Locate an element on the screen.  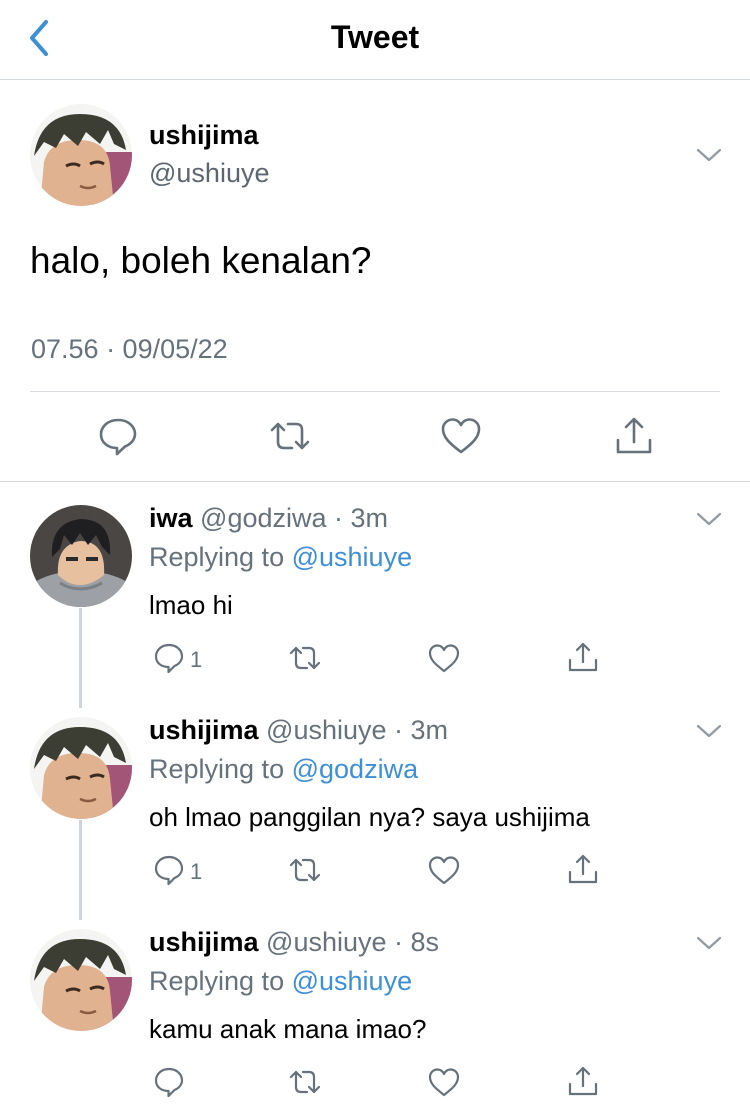
author-handle: @ushiuye is located at coordinates (209, 173).